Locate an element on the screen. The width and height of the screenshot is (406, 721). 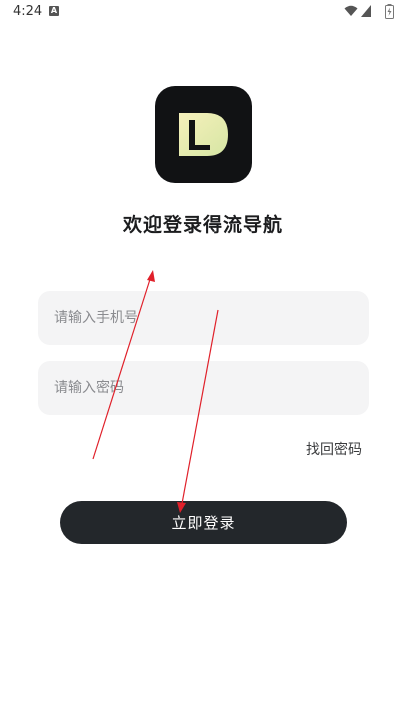
phone-field is located at coordinates (203, 318).